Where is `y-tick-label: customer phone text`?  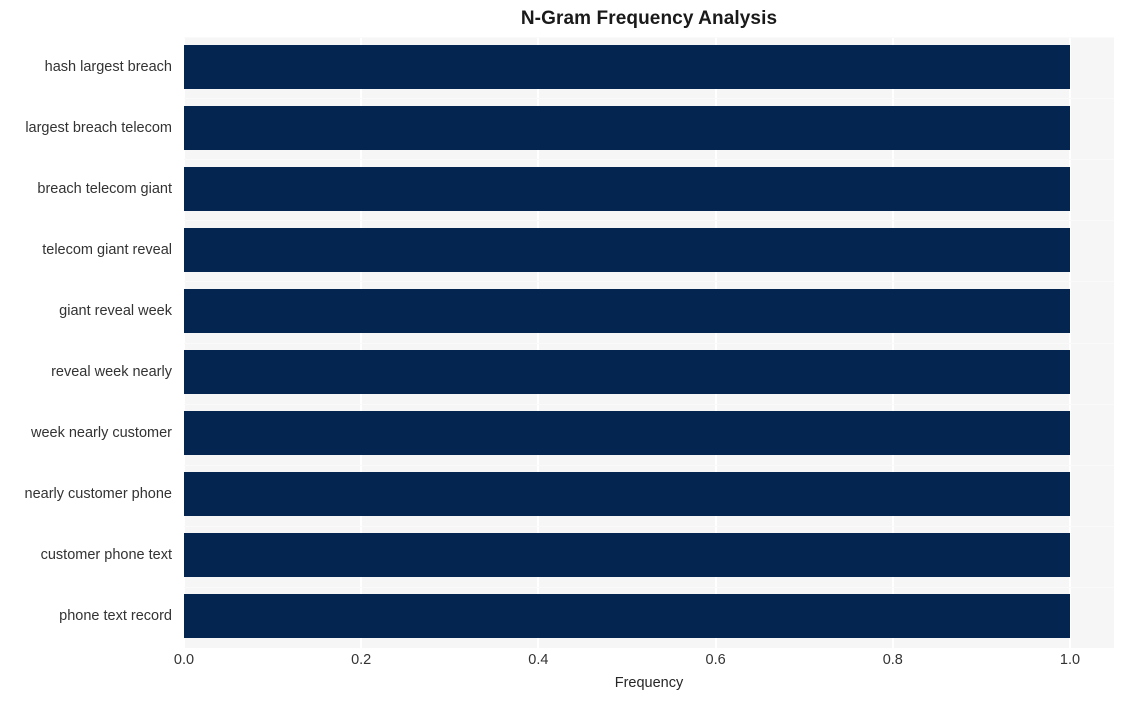
y-tick-label: customer phone text is located at coordinates (106, 555).